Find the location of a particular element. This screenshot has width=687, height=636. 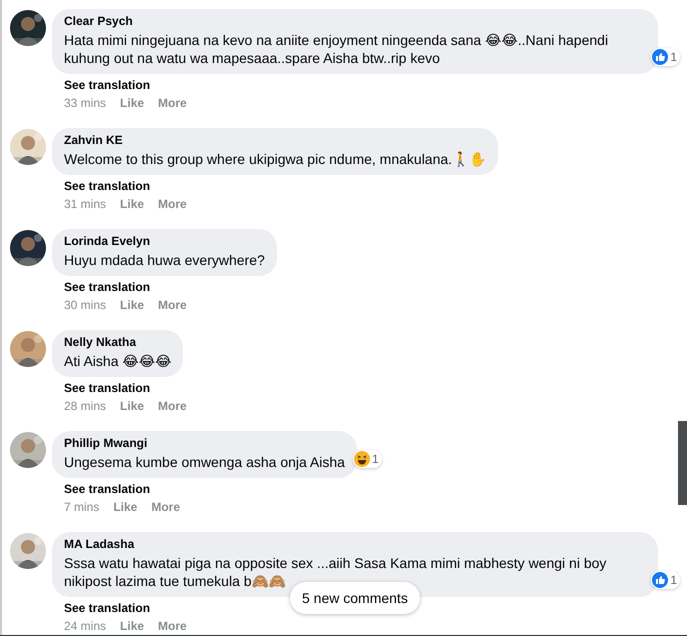

author-name: Nelly Nkatha is located at coordinates (118, 342).